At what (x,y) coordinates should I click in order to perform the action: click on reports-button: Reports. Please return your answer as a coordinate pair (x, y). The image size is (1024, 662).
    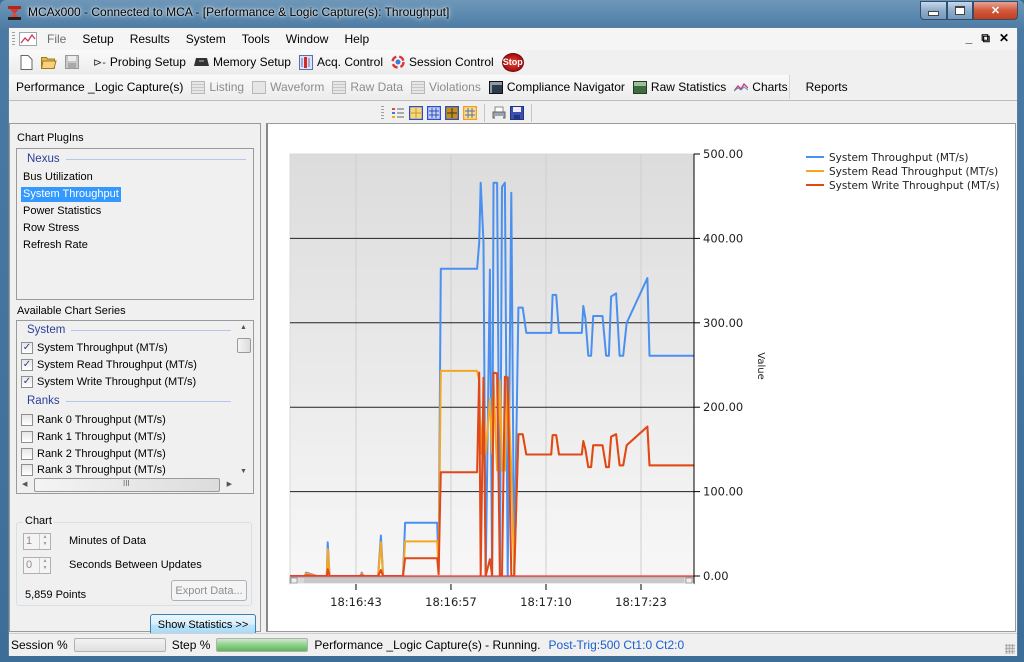
    Looking at the image, I should click on (822, 87).